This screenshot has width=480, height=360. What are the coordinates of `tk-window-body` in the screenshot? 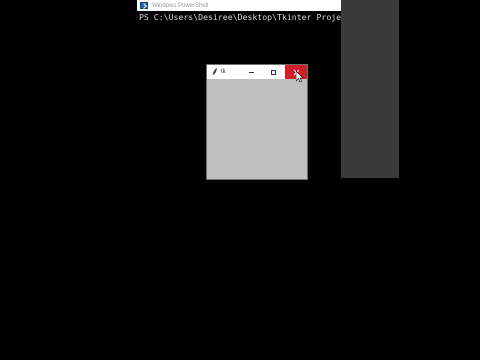 It's located at (257, 129).